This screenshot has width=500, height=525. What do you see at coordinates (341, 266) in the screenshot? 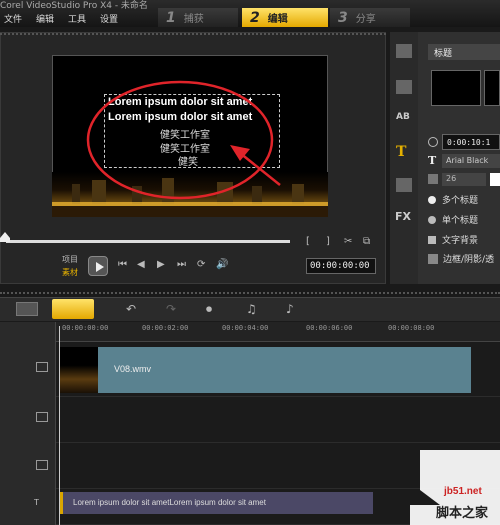
I see `timecode-field: 00:00:00:00` at bounding box center [341, 266].